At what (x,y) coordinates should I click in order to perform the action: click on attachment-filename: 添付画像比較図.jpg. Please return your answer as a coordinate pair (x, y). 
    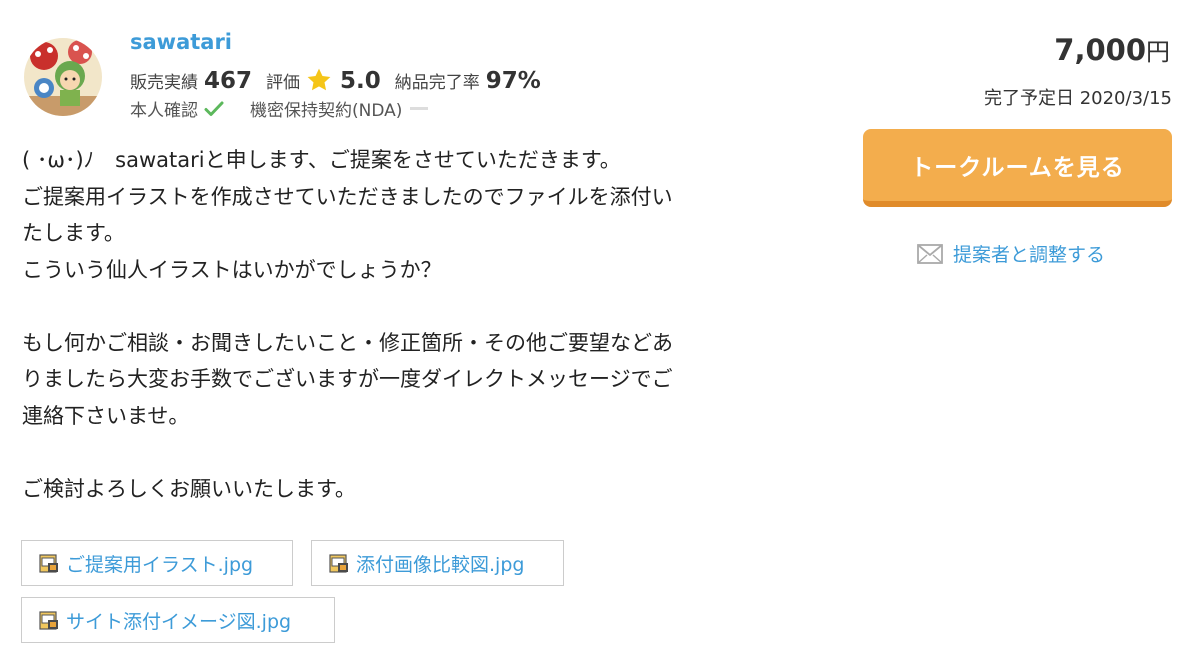
    Looking at the image, I should click on (440, 564).